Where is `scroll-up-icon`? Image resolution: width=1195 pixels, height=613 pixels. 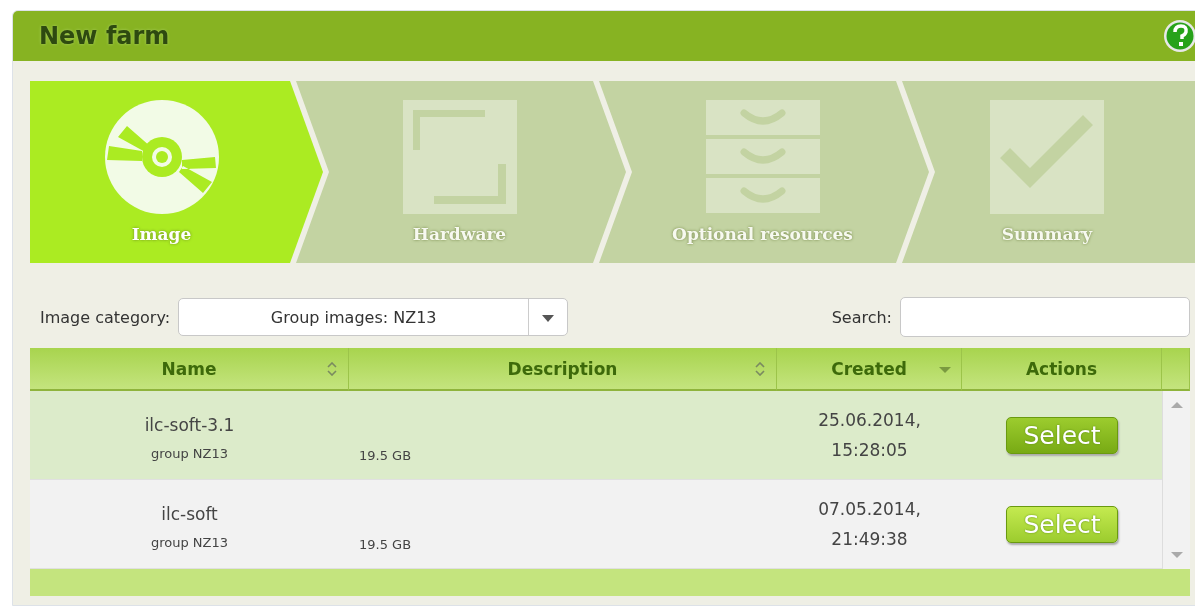 scroll-up-icon is located at coordinates (1176, 405).